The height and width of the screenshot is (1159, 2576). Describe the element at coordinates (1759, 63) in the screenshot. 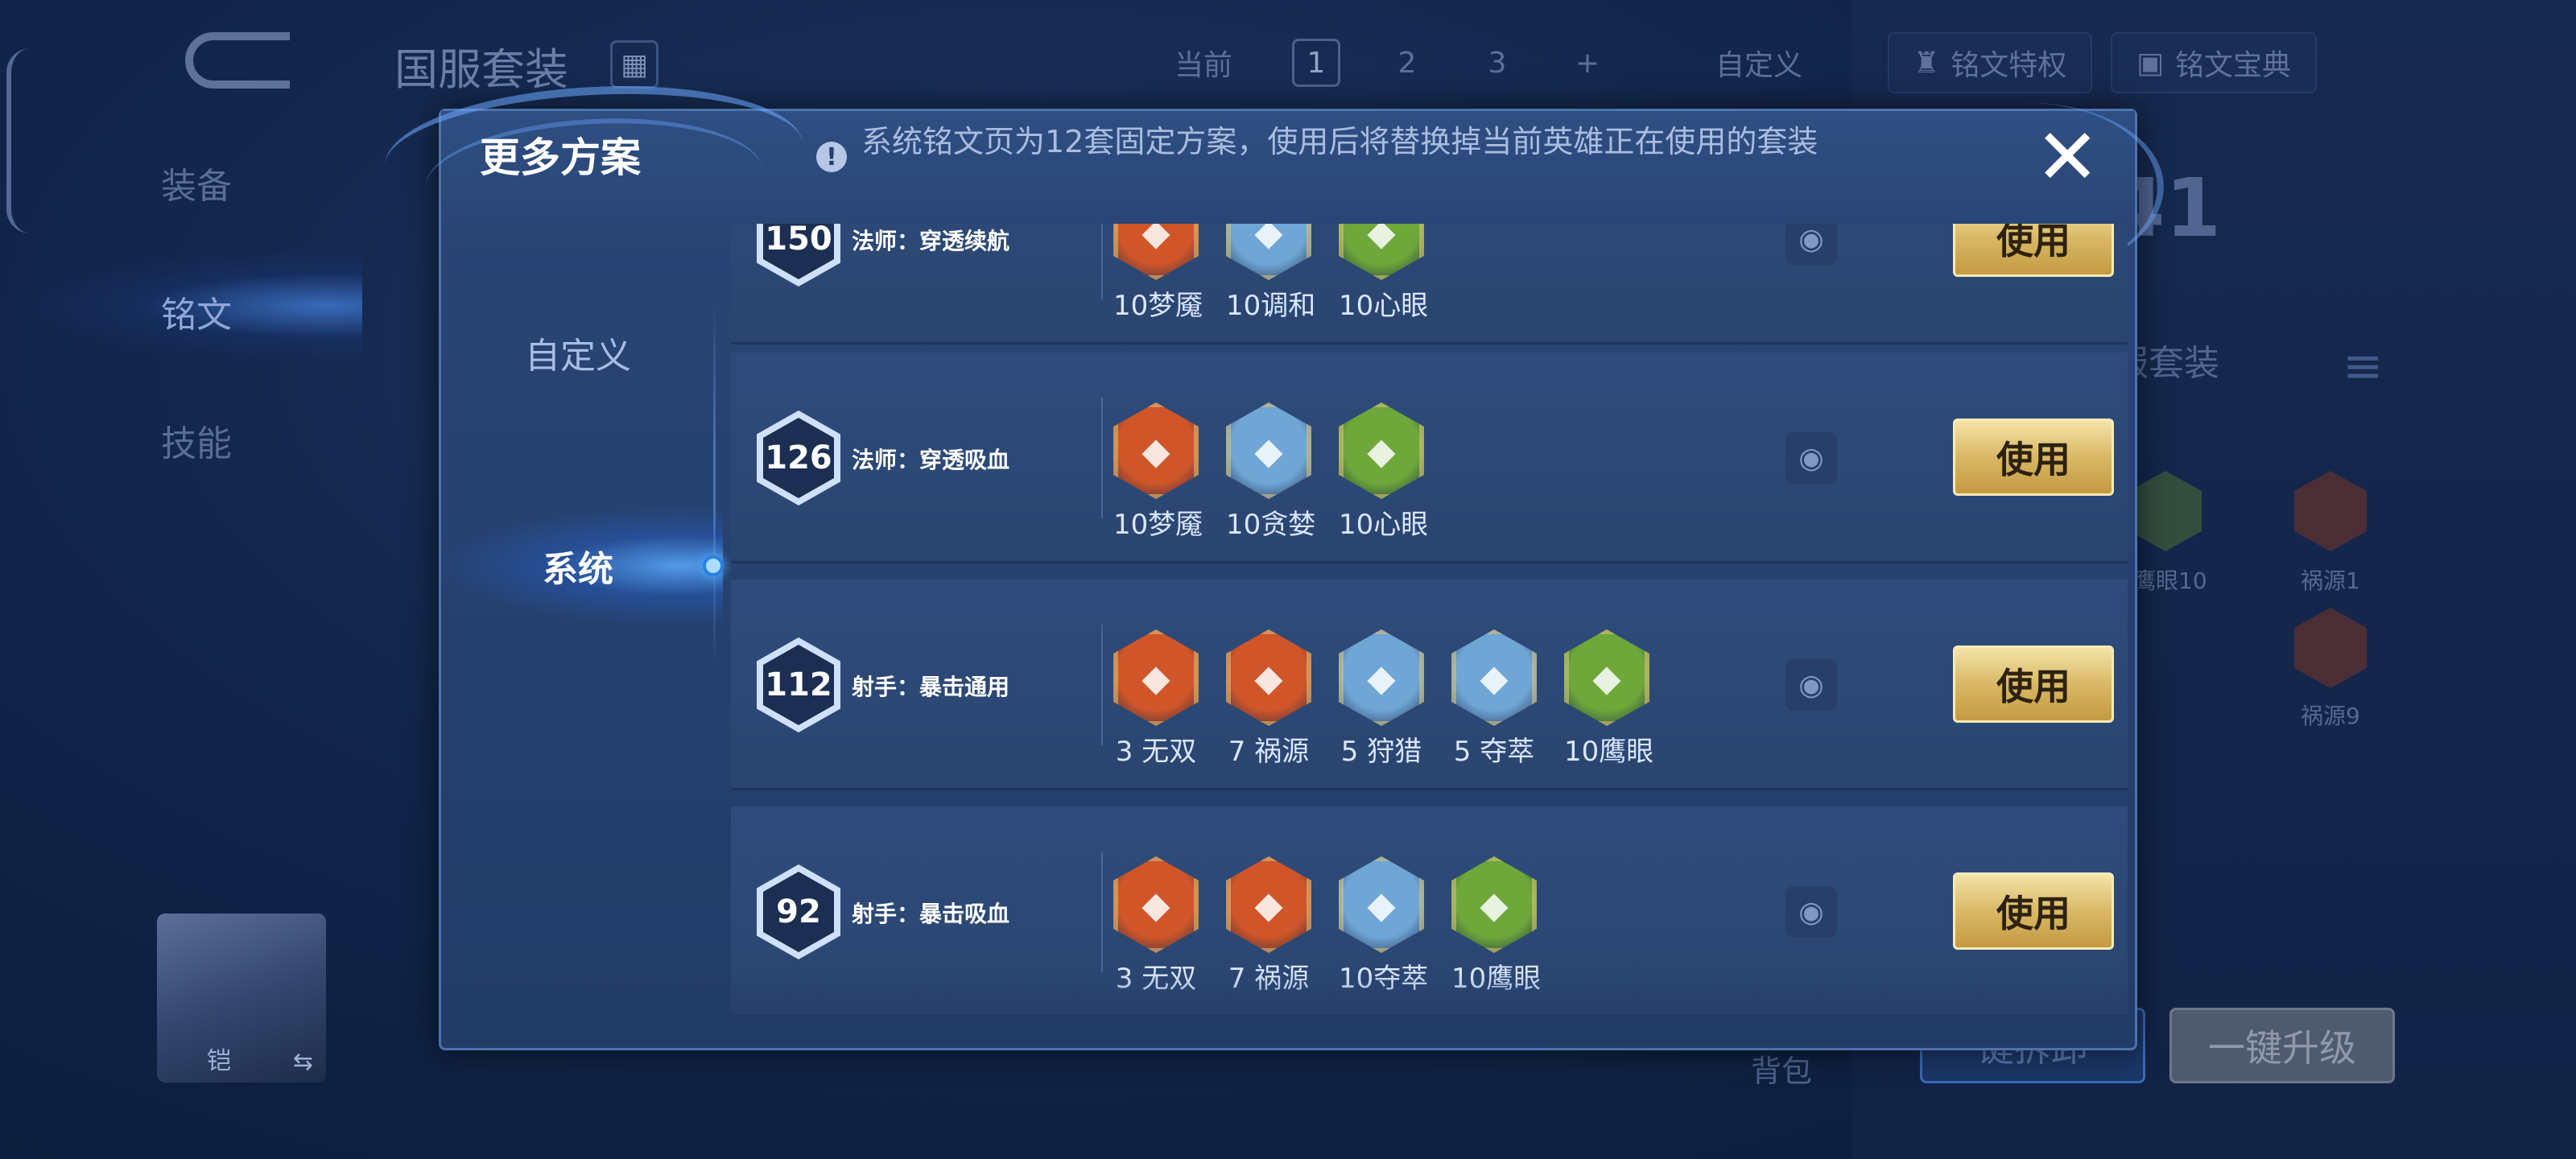

I see `custom-label: 自定义` at that location.